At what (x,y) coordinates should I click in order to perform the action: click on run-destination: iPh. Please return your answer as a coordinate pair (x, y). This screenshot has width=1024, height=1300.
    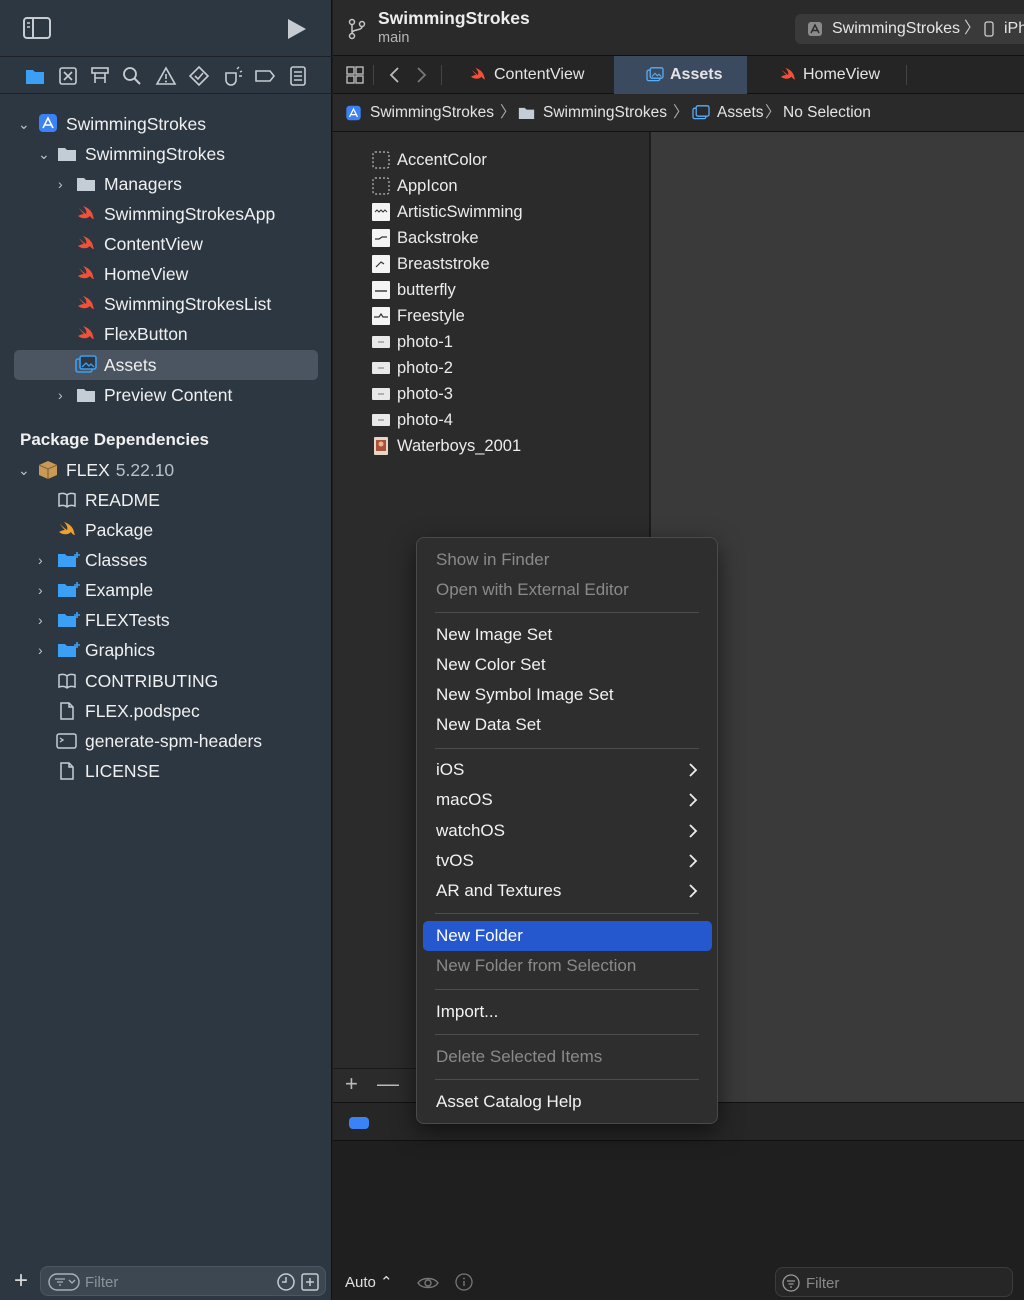
    Looking at the image, I should click on (1014, 29).